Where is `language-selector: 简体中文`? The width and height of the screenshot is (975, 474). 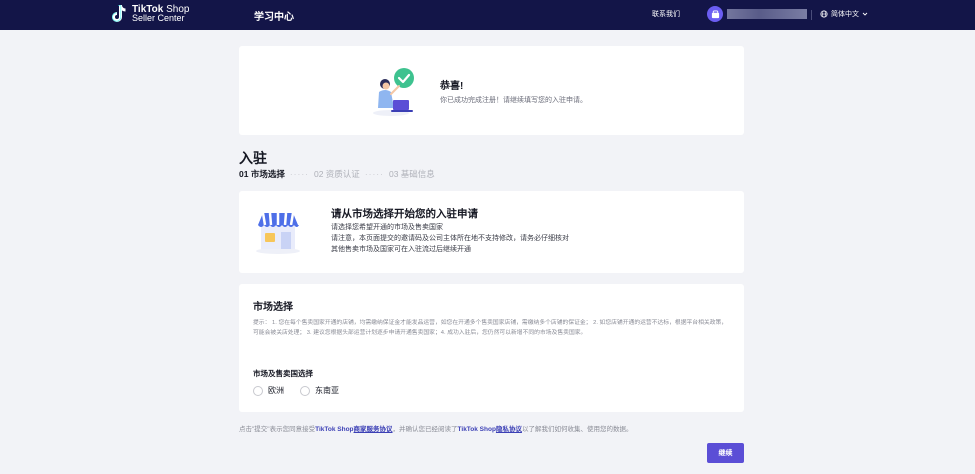
language-selector: 简体中文 is located at coordinates (844, 14).